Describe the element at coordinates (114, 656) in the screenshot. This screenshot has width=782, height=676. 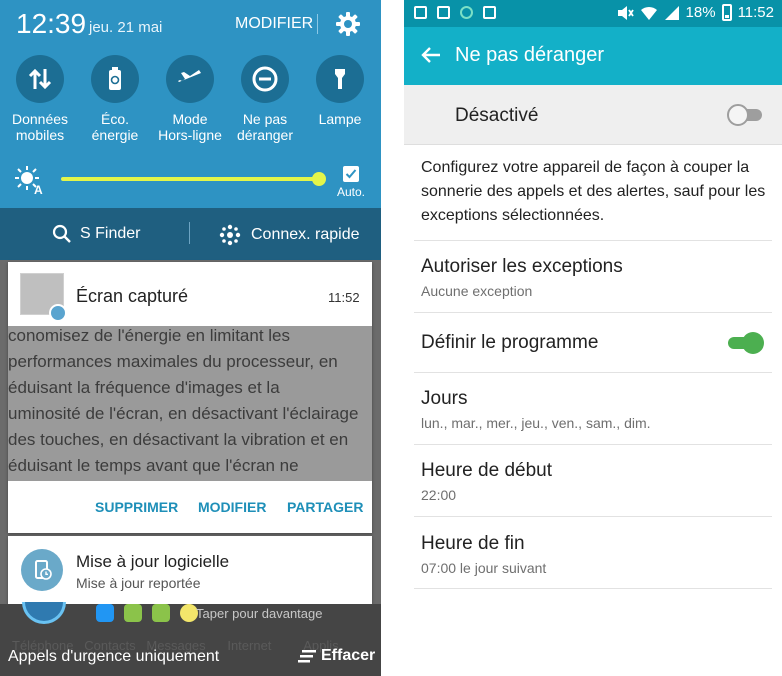
I see `emergency-calls-label: Appels d'urgence uniquement` at that location.